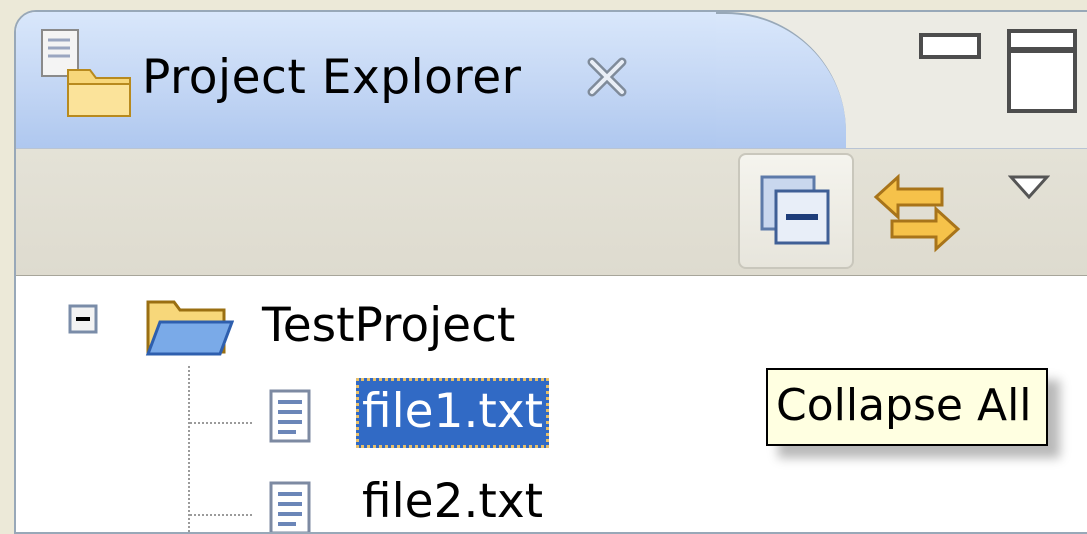 This screenshot has height=534, width=1087. Describe the element at coordinates (388, 326) in the screenshot. I see `tree-item-project: TestProject` at that location.